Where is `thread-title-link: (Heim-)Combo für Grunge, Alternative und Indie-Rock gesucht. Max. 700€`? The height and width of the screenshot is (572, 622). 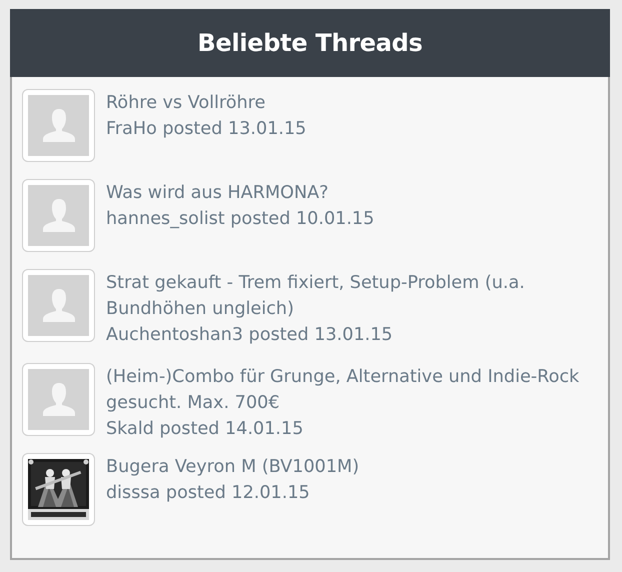
thread-title-link: (Heim-)Combo für Grunge, Alternative und Indie-Rock gesucht. Max. 700€ is located at coordinates (352, 390).